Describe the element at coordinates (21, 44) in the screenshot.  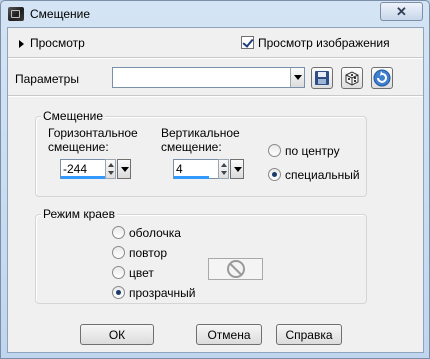
I see `expand-preview-icon` at that location.